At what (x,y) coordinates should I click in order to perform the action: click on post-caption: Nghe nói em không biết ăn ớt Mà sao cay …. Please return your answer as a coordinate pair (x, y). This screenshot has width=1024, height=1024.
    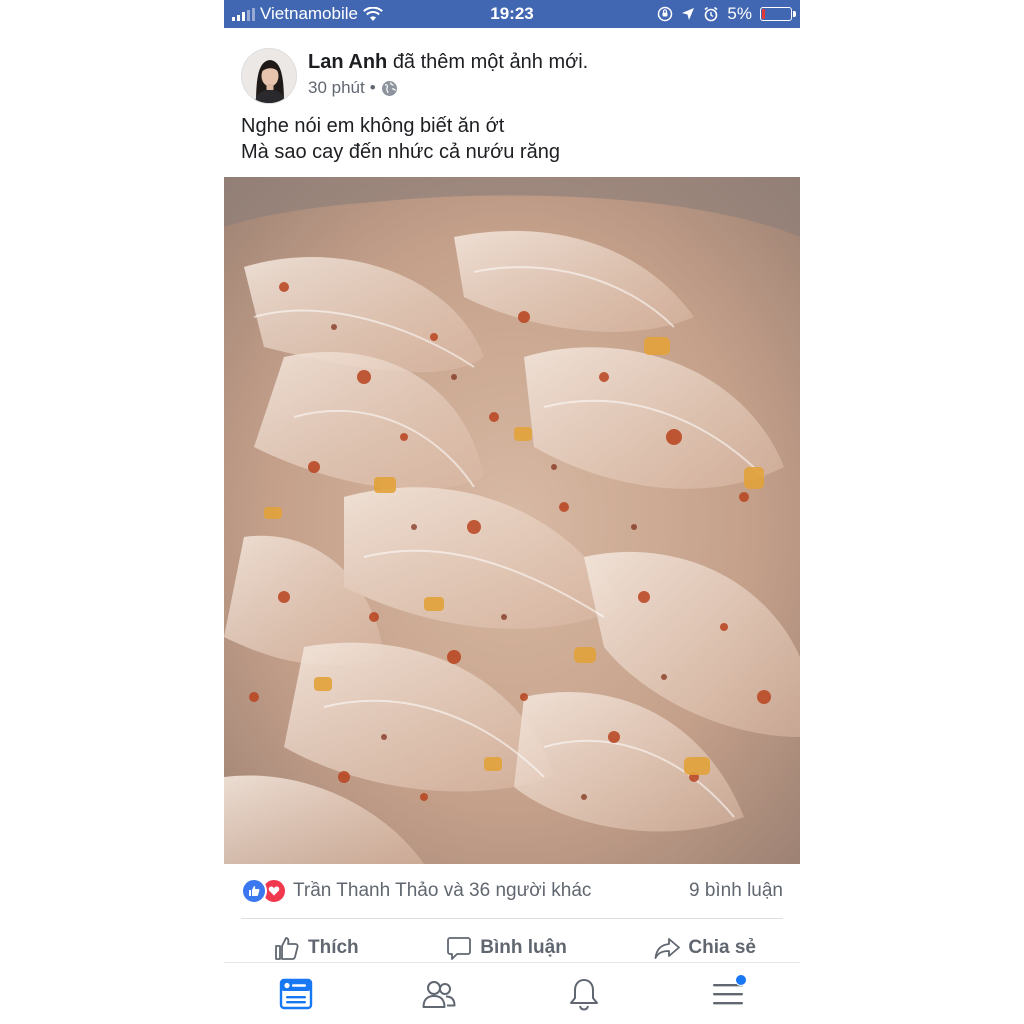
    Looking at the image, I should click on (400, 139).